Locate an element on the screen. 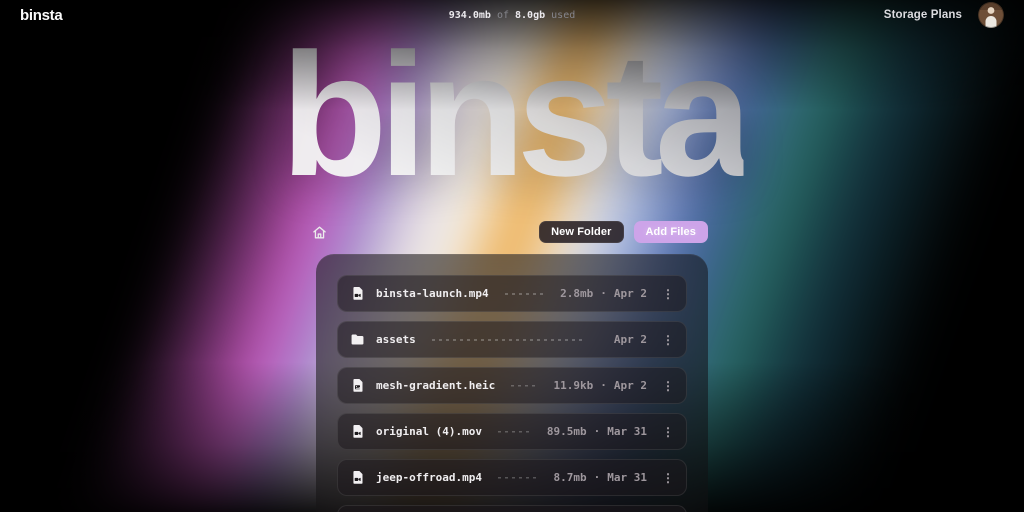 This screenshot has width=1024, height=512. file-name: binsta-launch.mp4 is located at coordinates (432, 293).